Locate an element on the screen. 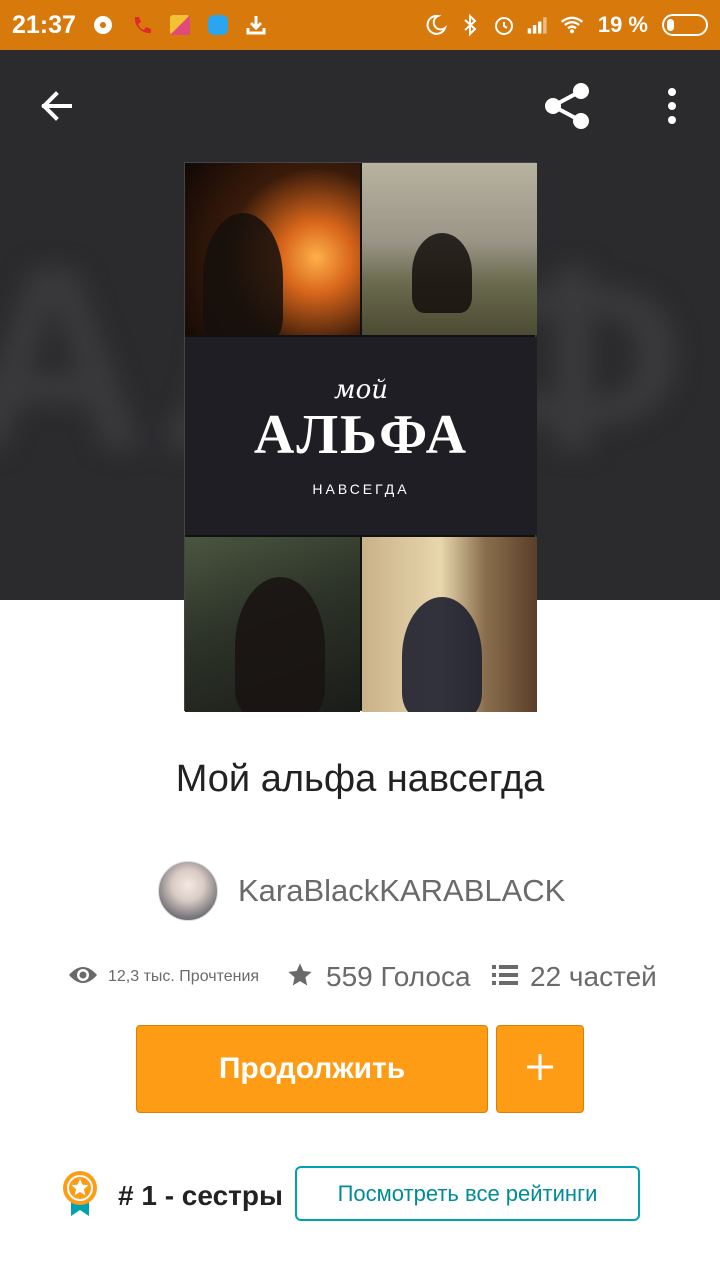 Image resolution: width=720 pixels, height=1280 pixels. battery-icon is located at coordinates (685, 25).